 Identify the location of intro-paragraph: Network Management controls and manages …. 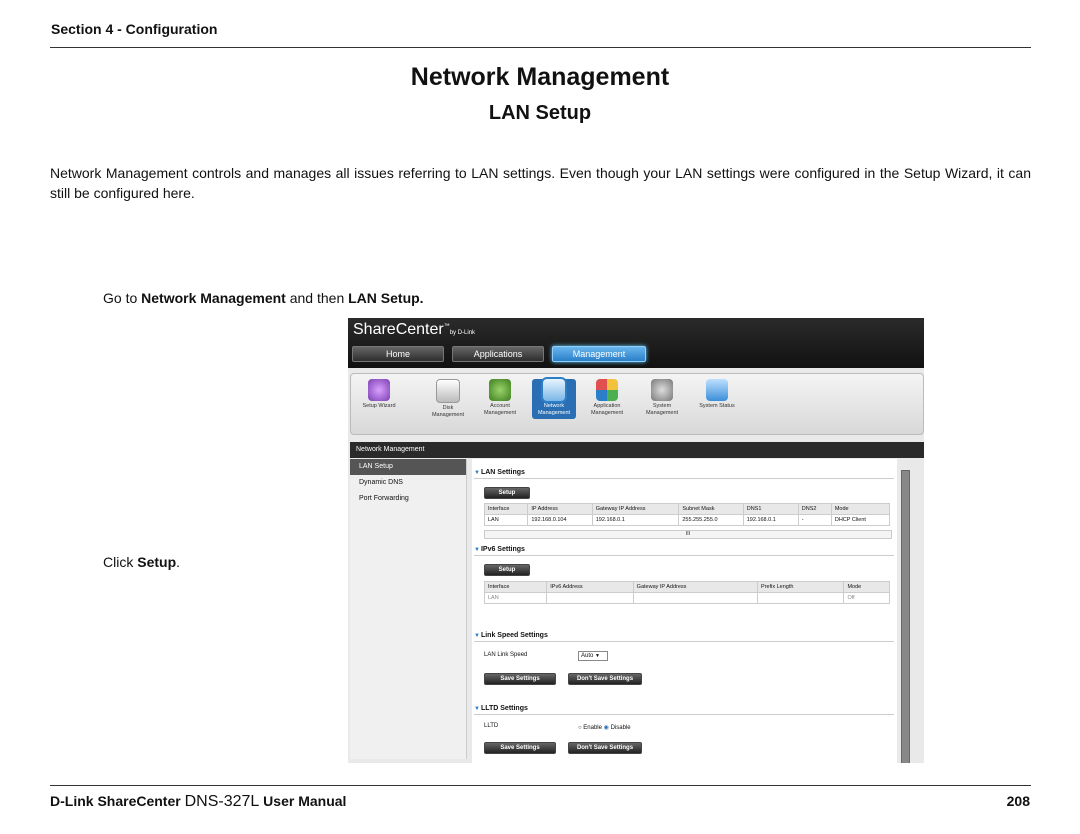
(540, 183).